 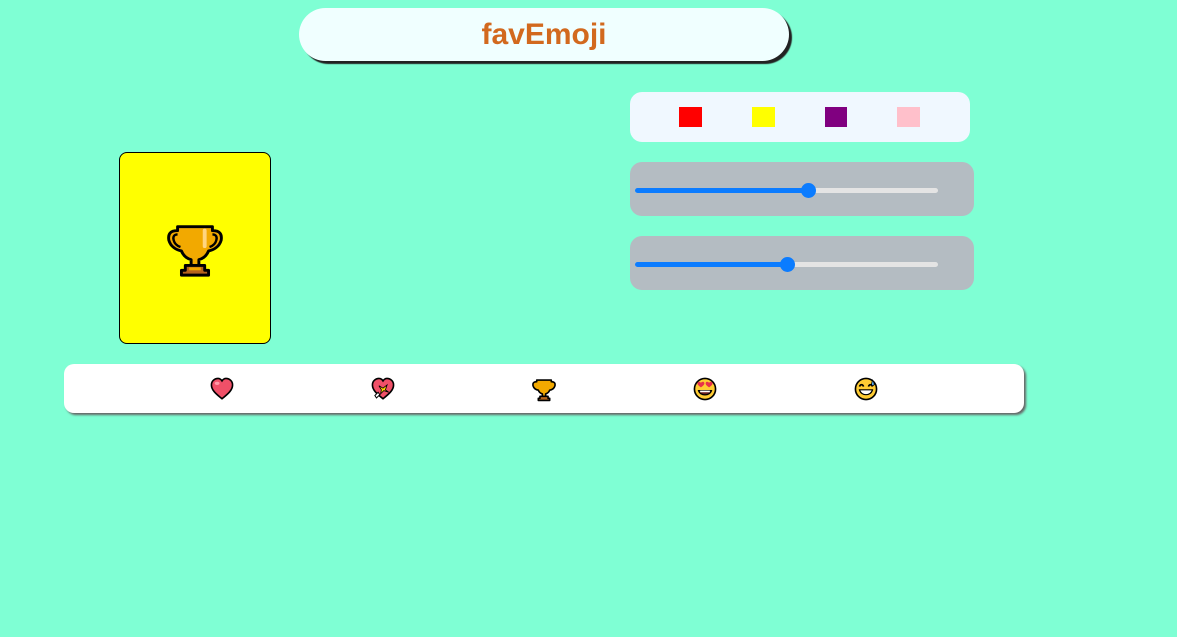 I want to click on emoji-option-heart-eyes, so click(x=705, y=389).